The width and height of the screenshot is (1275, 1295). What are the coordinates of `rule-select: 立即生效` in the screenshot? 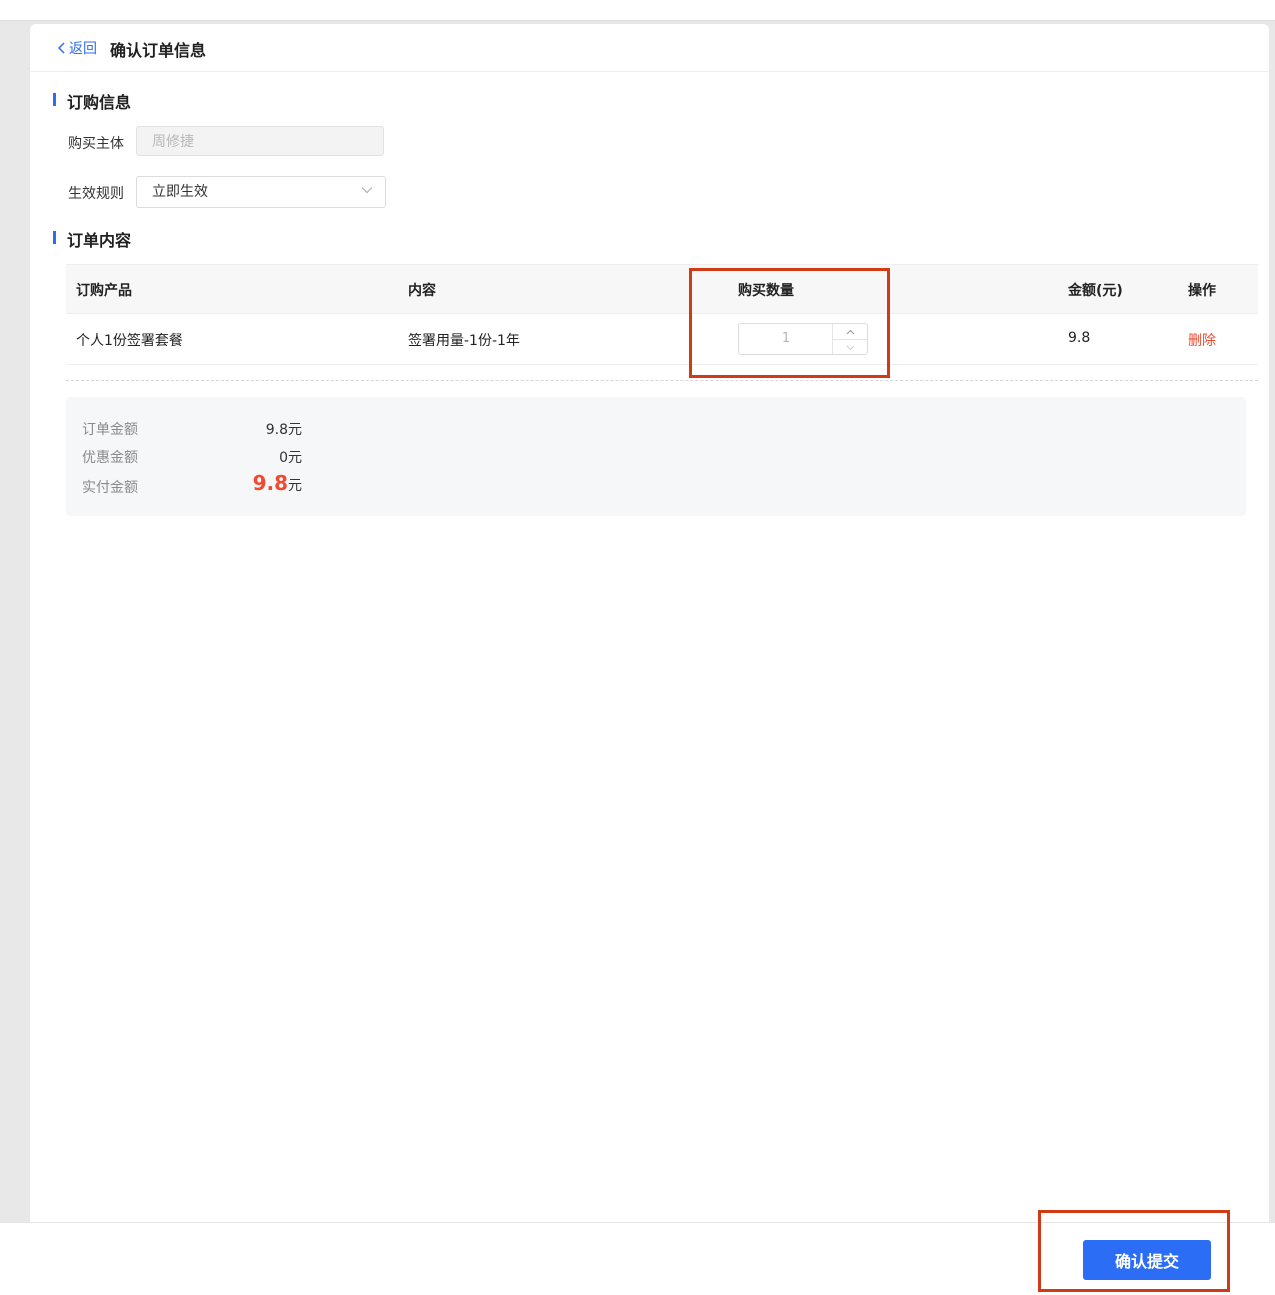 It's located at (261, 192).